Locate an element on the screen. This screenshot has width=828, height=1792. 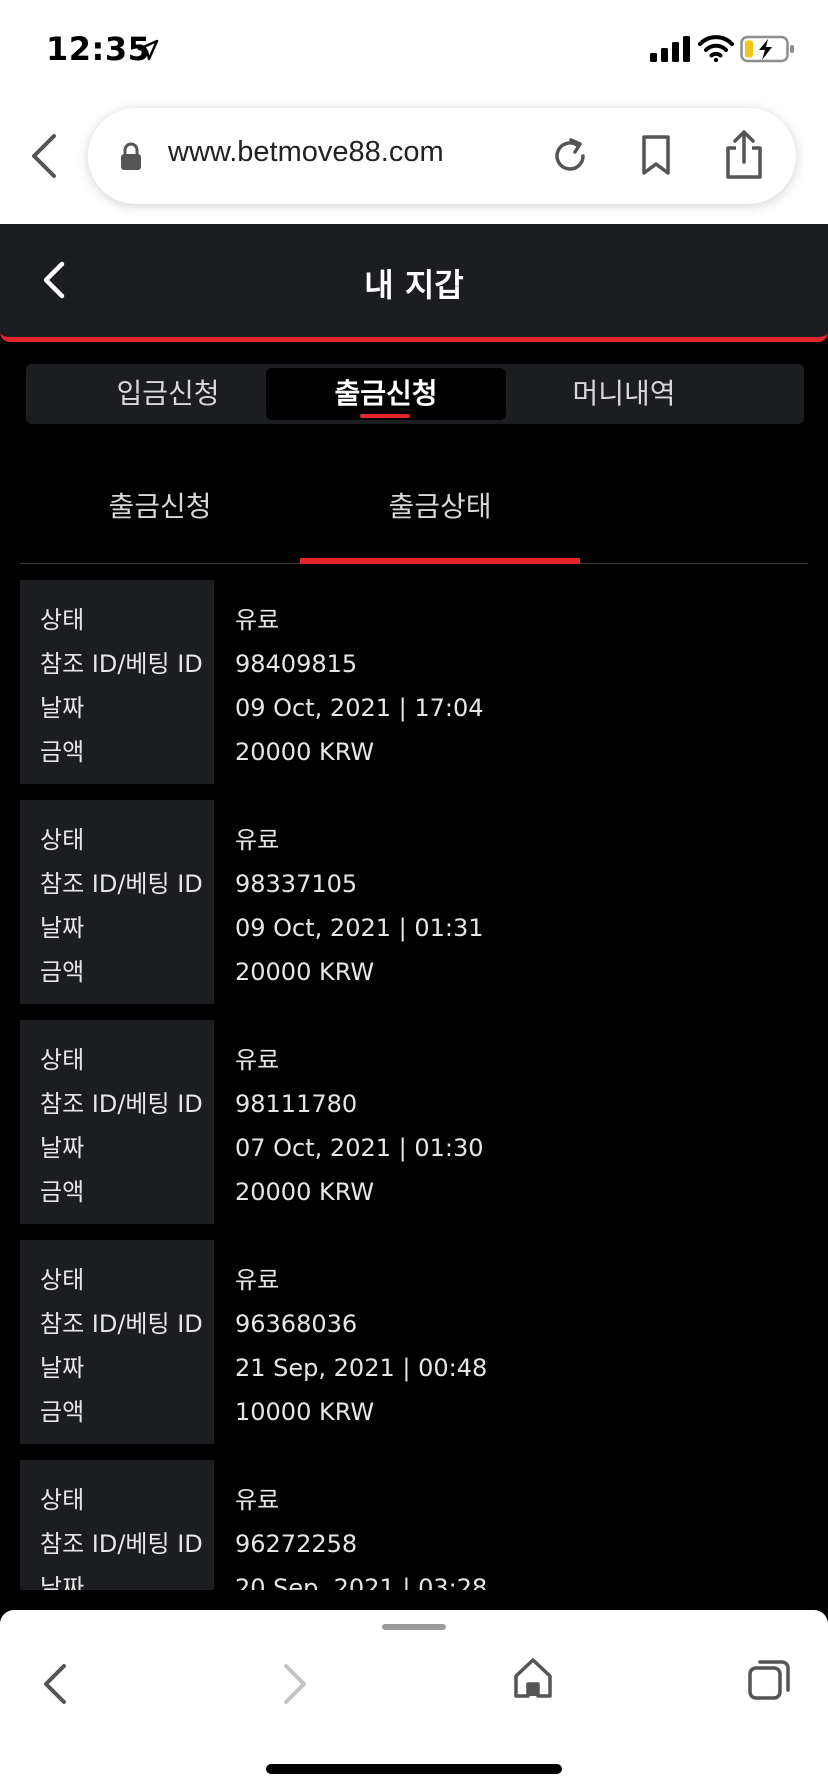
active-tab-indicator is located at coordinates (385, 416).